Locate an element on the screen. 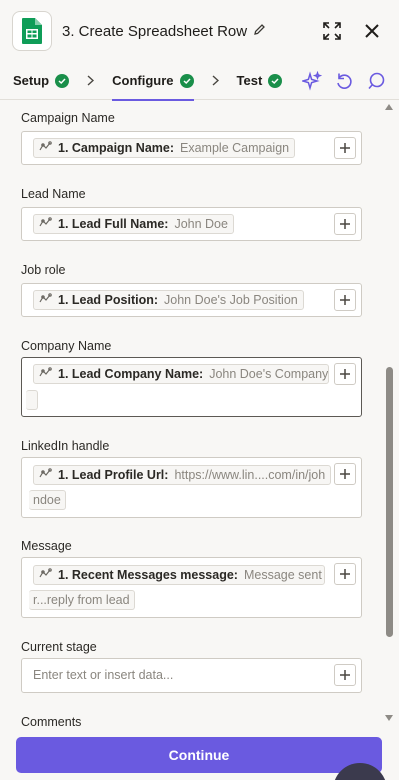 Image resolution: width=399 pixels, height=780 pixels. data-pill: 1. Lead Company Name: John Doe's Company is located at coordinates (181, 374).